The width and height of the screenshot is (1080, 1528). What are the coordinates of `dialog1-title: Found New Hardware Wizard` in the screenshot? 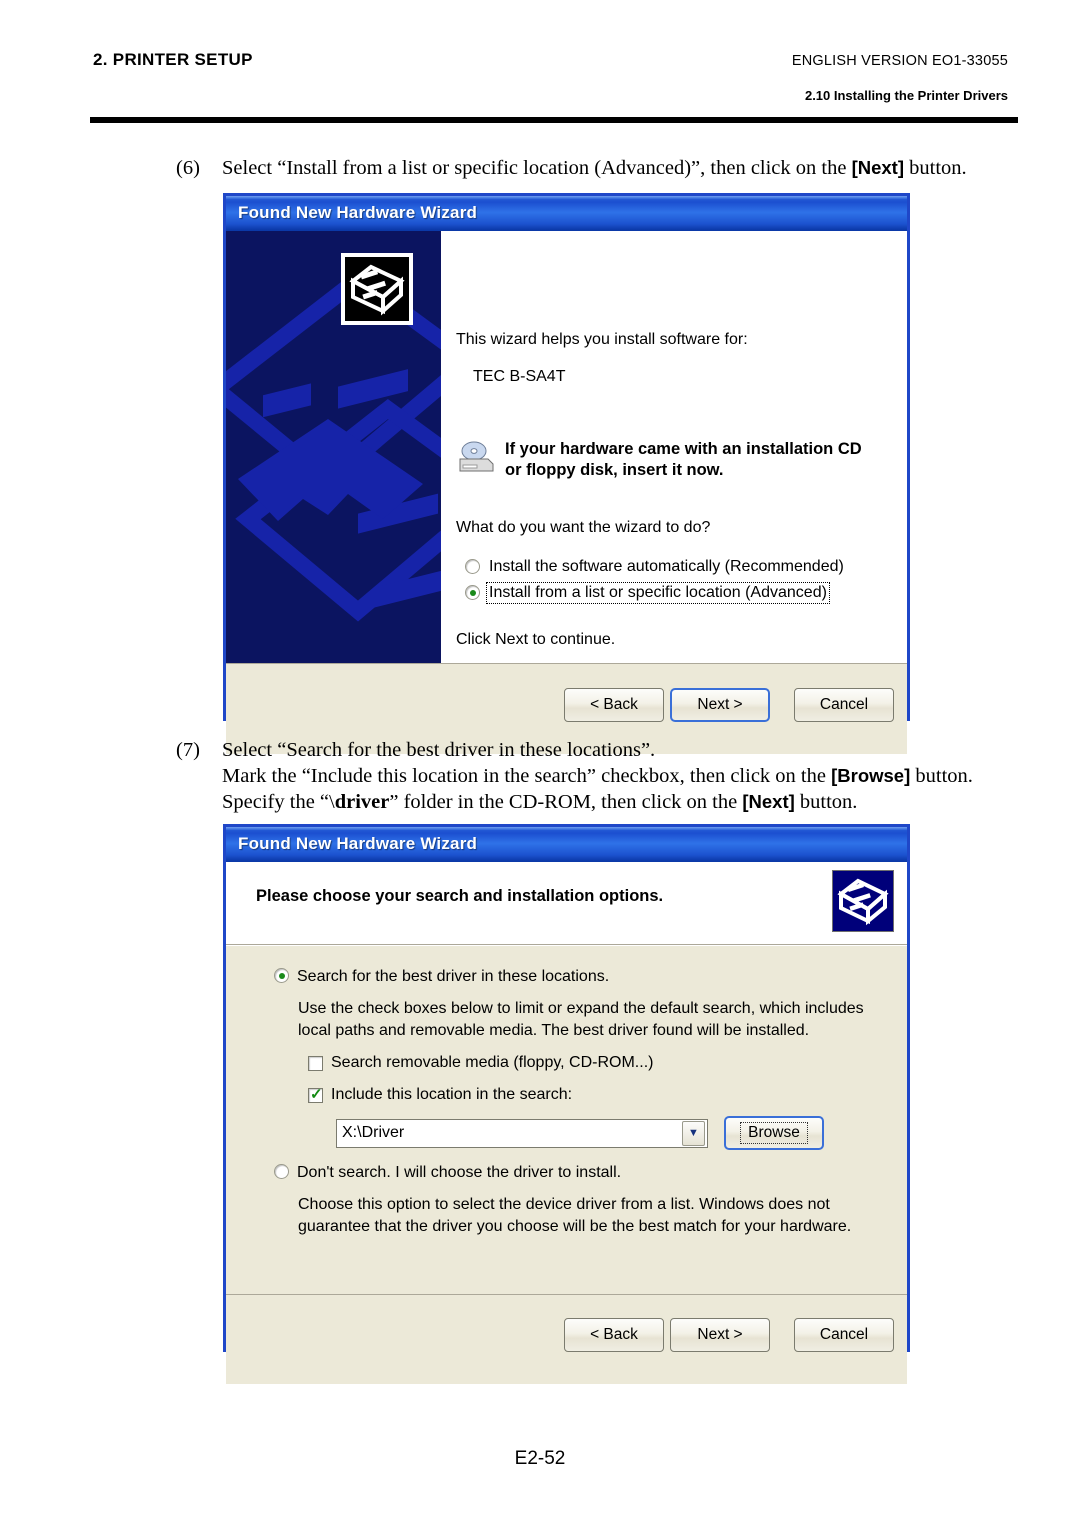 It's located at (358, 212).